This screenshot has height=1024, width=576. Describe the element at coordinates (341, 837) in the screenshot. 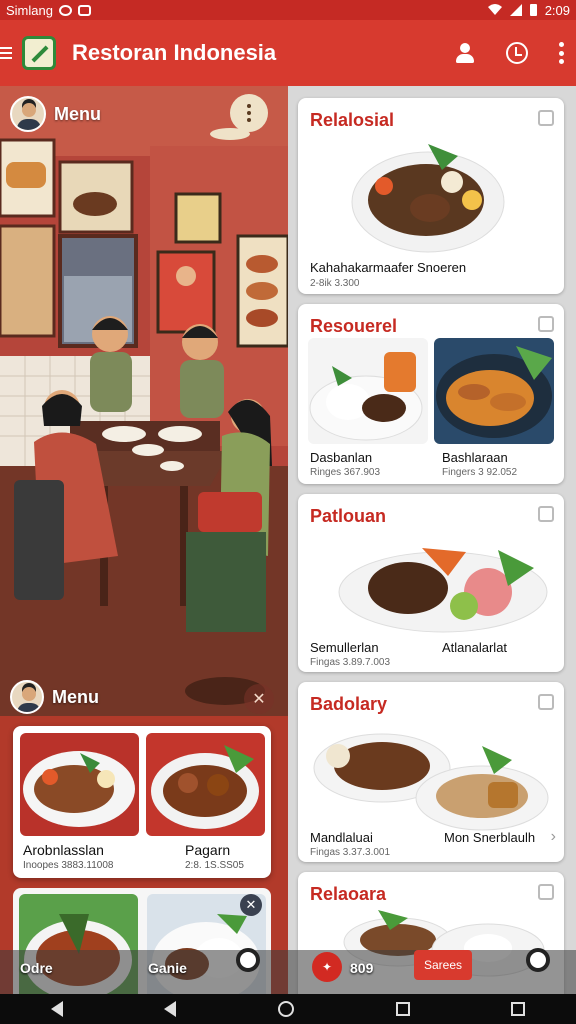

I see `card-caption: Mandlaluai` at that location.